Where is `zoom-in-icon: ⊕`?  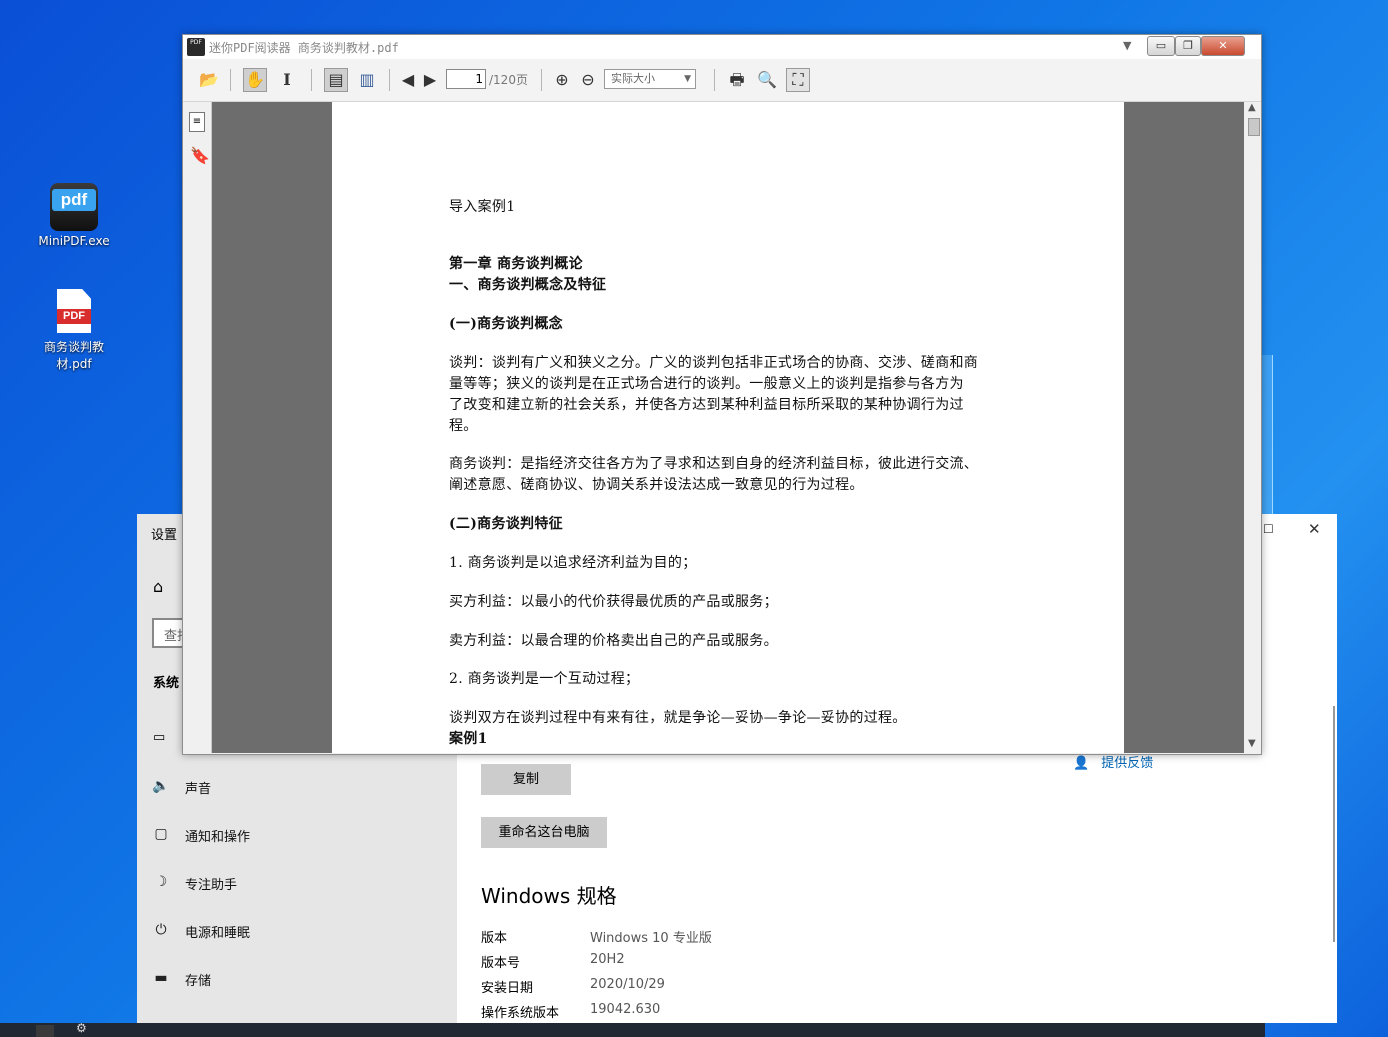
zoom-in-icon: ⊕ is located at coordinates (562, 80).